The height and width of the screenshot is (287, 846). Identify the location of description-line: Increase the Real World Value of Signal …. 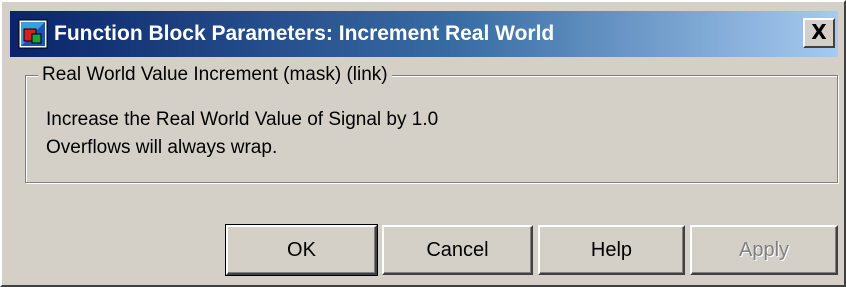
(242, 119).